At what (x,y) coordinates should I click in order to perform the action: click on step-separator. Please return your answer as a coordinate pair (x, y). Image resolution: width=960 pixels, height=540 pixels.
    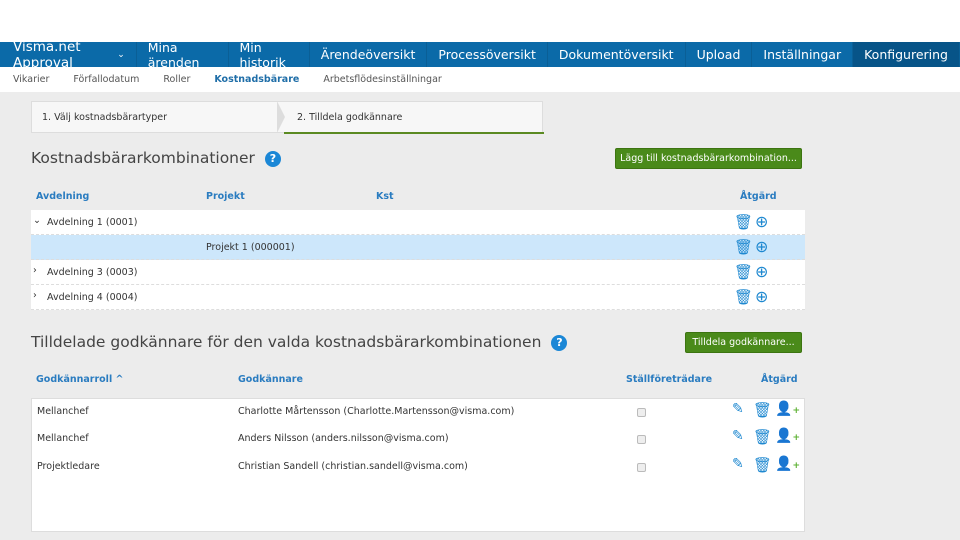
    Looking at the image, I should click on (281, 117).